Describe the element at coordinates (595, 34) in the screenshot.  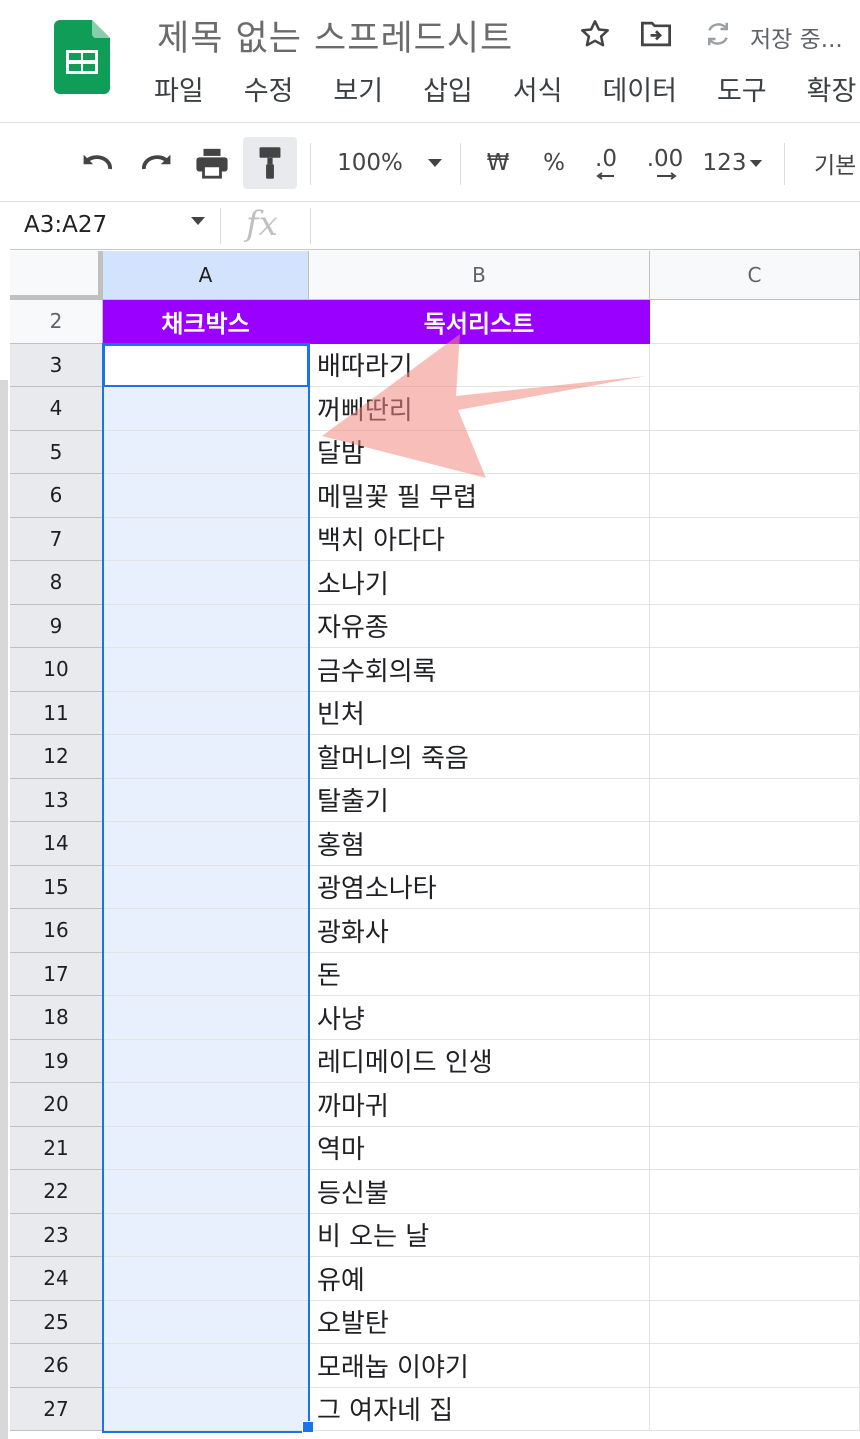
I see `star-icon` at that location.